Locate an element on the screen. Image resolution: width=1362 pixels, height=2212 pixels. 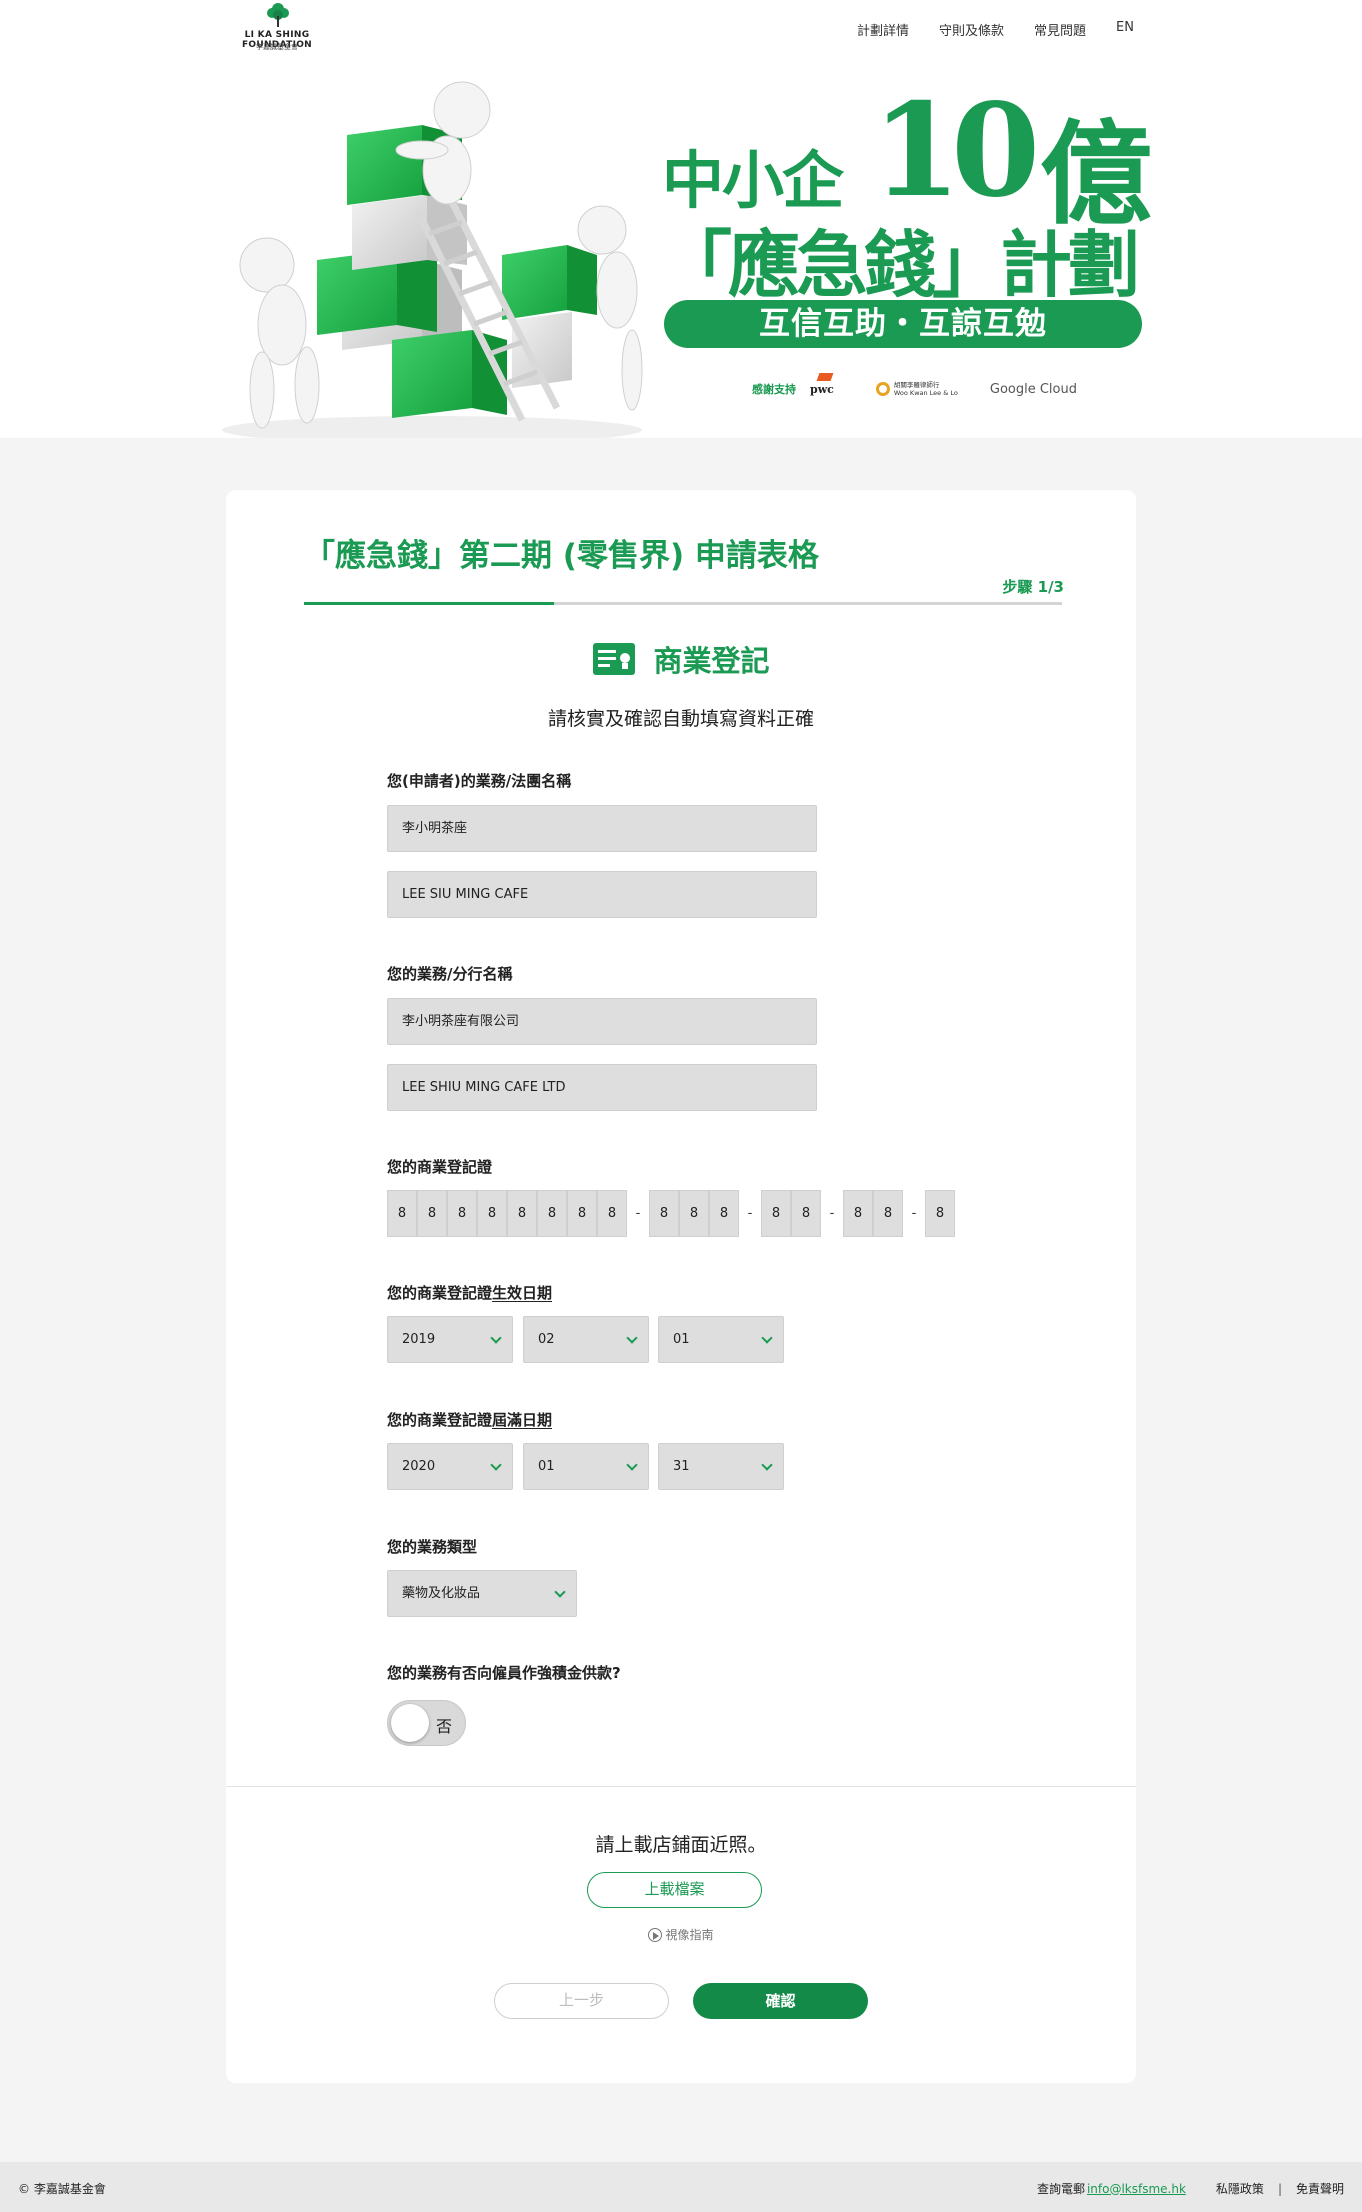
business-type-label: 您的業務類型 is located at coordinates (432, 1547).